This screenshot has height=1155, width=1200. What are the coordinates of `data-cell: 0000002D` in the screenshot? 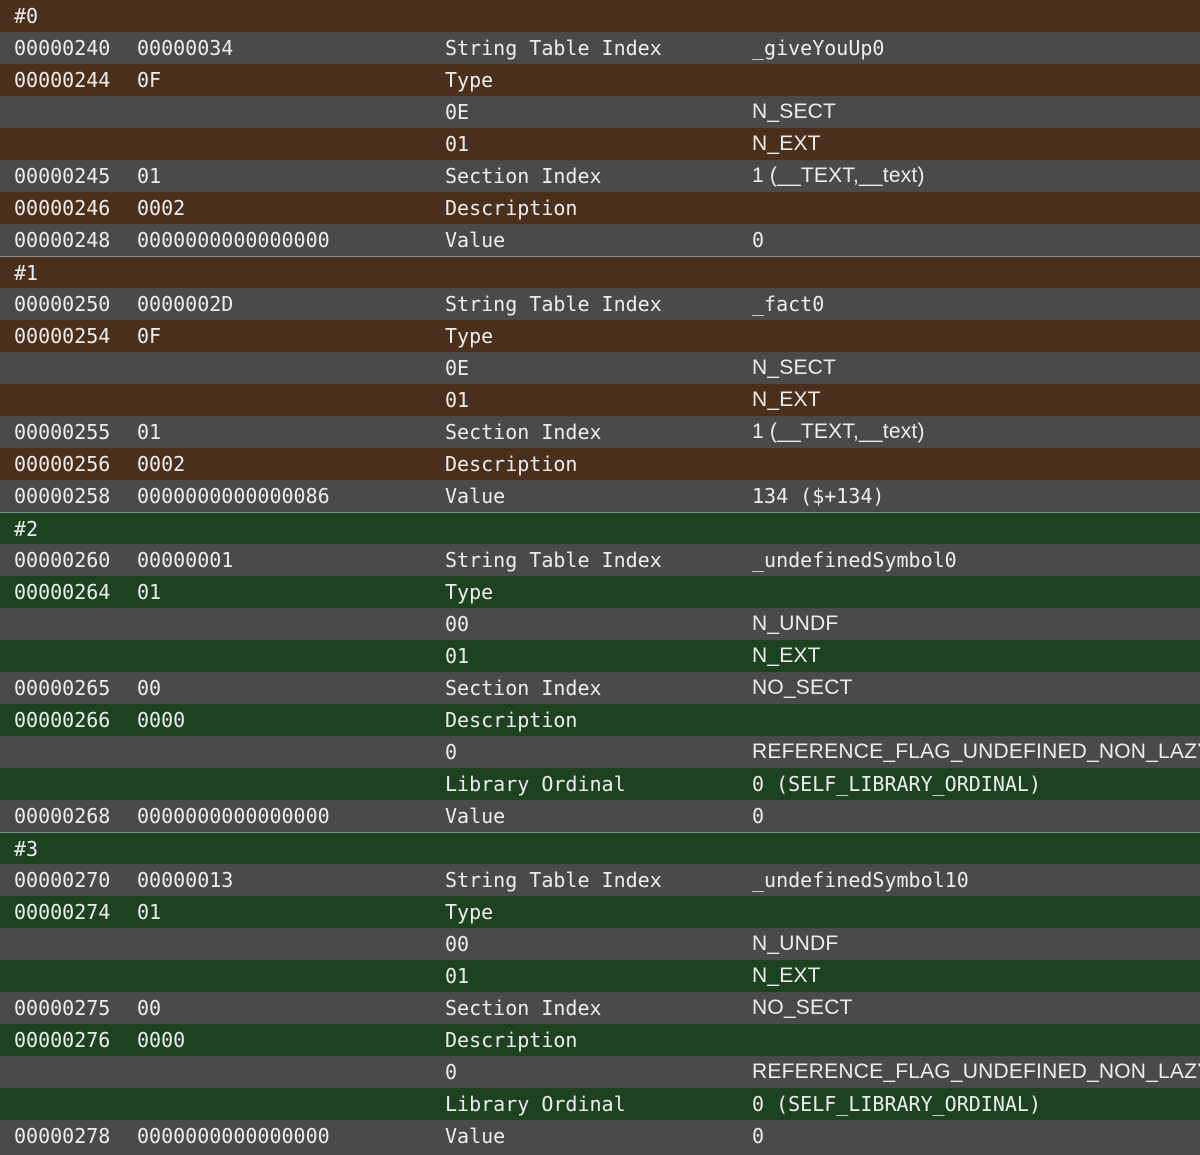 It's located at (185, 304).